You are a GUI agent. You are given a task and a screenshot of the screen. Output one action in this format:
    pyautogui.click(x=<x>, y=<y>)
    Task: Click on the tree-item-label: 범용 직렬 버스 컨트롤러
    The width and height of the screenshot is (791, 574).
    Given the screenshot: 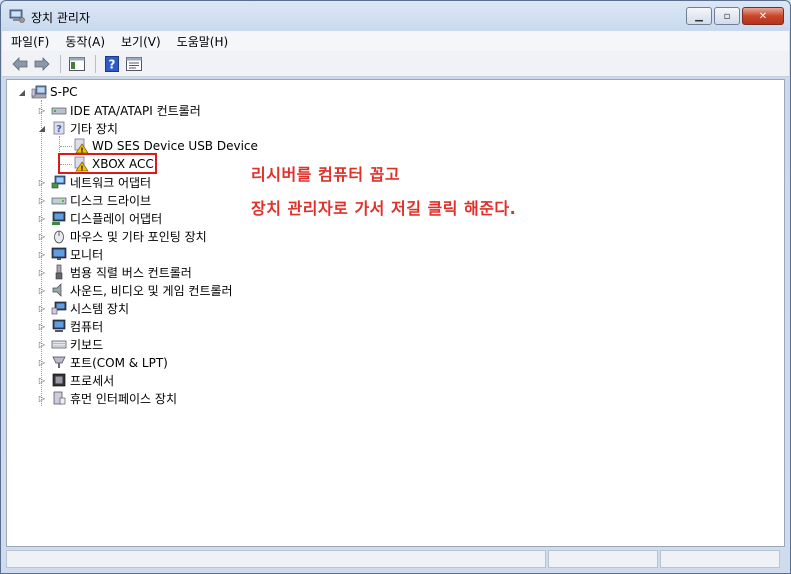 What is the action you would take?
    pyautogui.click(x=131, y=272)
    